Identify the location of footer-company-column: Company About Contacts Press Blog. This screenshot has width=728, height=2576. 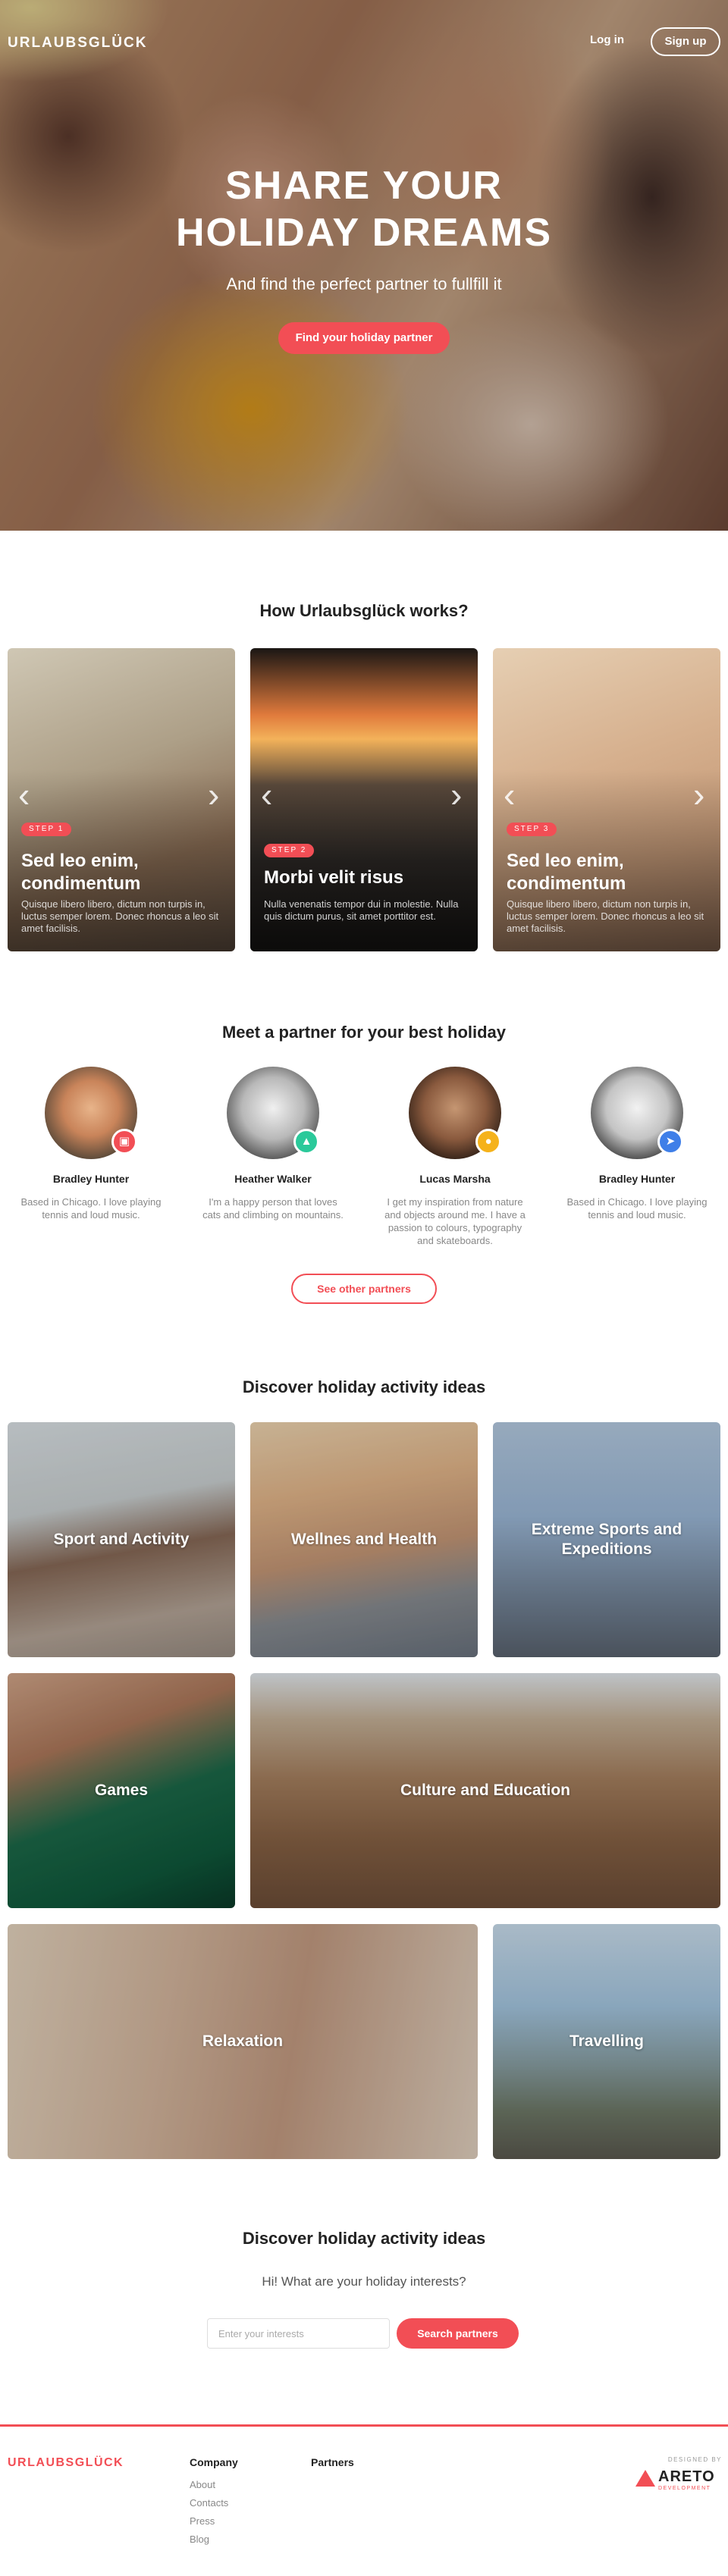
(214, 2504).